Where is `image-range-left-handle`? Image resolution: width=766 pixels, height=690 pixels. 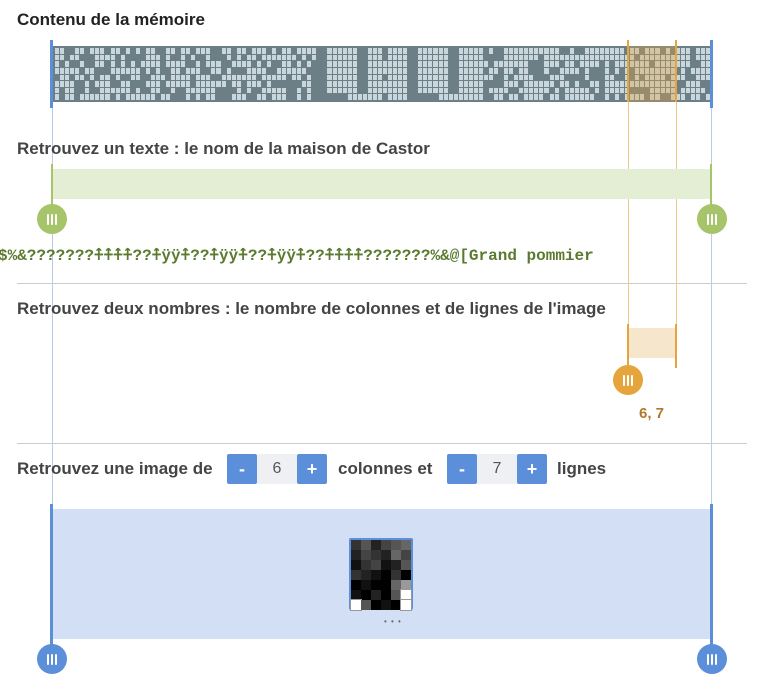
image-range-left-handle is located at coordinates (52, 659).